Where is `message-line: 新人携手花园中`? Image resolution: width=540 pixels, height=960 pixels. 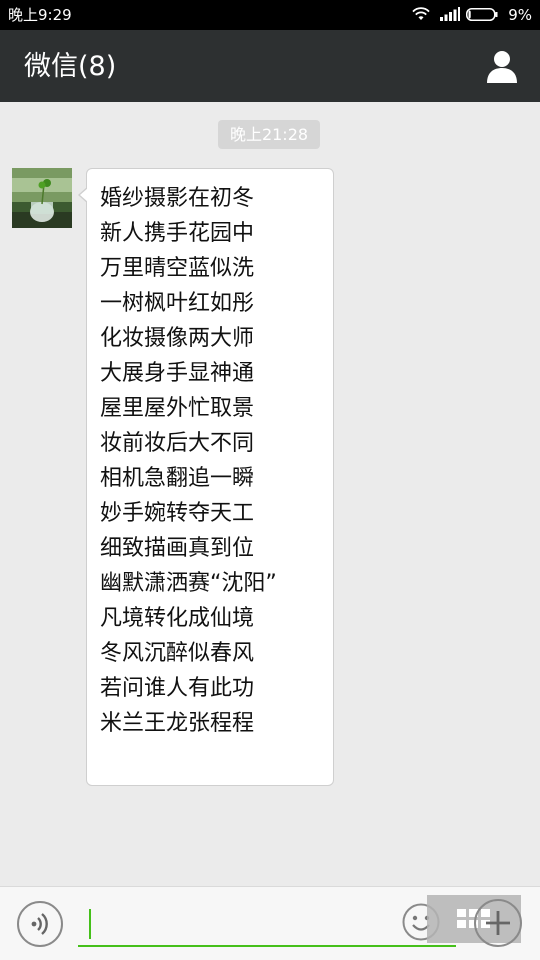
message-line: 新人携手花园中 is located at coordinates (177, 233).